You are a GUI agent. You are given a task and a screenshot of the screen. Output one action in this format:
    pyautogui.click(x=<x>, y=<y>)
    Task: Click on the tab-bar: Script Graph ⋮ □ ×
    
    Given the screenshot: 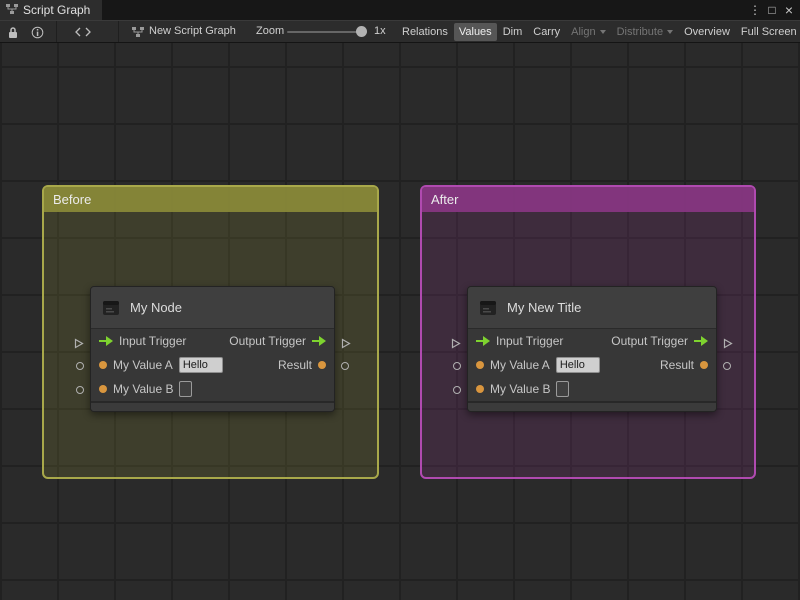 What is the action you would take?
    pyautogui.click(x=400, y=10)
    